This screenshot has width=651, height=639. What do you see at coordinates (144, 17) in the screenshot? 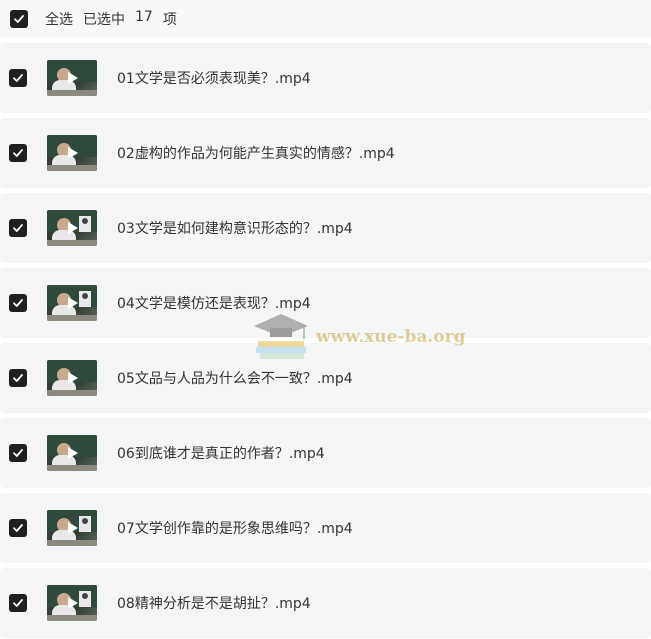
I see `selected-count: 17` at bounding box center [144, 17].